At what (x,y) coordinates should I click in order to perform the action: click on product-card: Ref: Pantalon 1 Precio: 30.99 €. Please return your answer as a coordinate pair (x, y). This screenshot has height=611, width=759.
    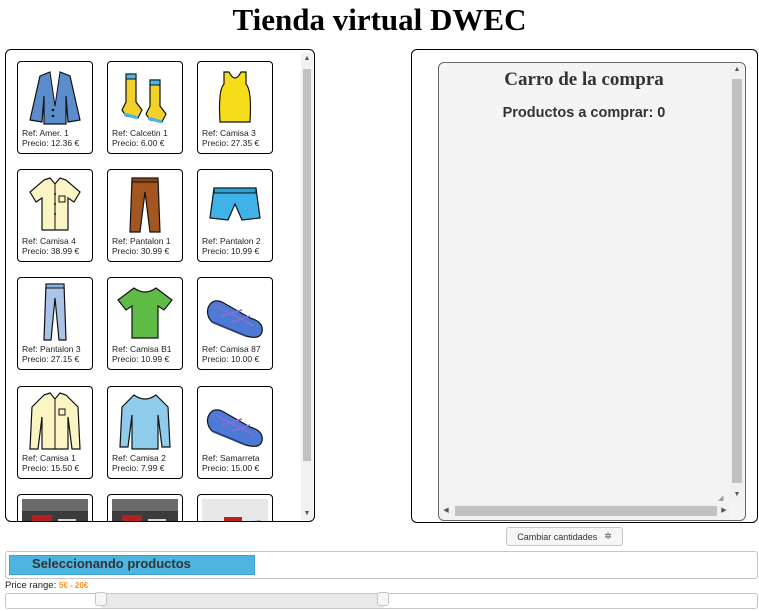
    Looking at the image, I should click on (145, 215).